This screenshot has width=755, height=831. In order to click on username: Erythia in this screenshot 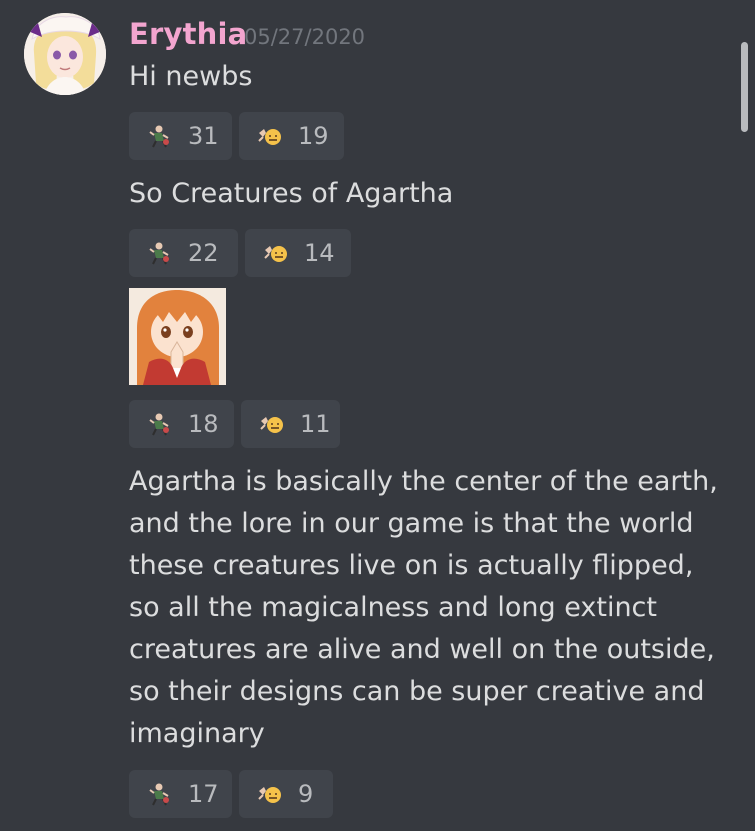, I will do `click(188, 34)`.